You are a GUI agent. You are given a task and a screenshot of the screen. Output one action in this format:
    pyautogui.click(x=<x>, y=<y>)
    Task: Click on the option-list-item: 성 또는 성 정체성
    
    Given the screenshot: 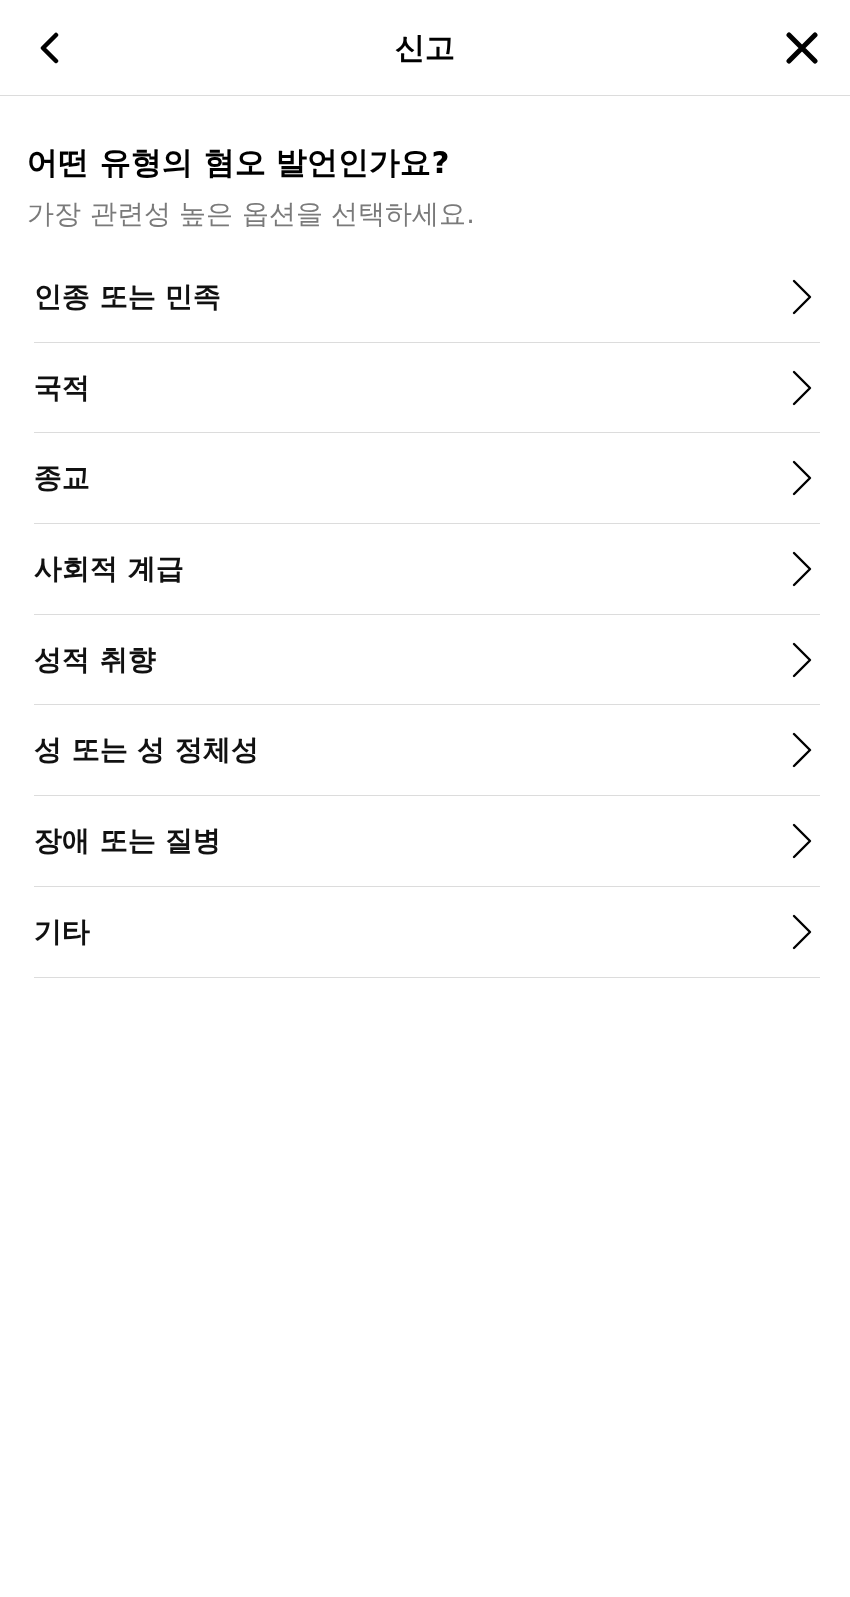 What is the action you would take?
    pyautogui.click(x=427, y=751)
    